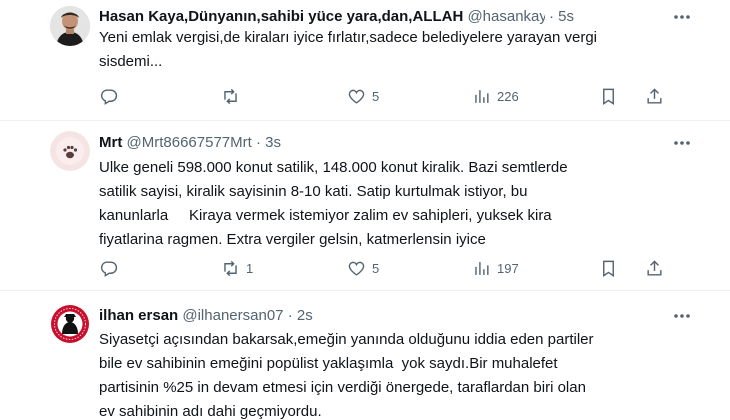 This screenshot has width=730, height=420. Describe the element at coordinates (394, 96) in the screenshot. I see `tweet-actions: 5 226` at that location.